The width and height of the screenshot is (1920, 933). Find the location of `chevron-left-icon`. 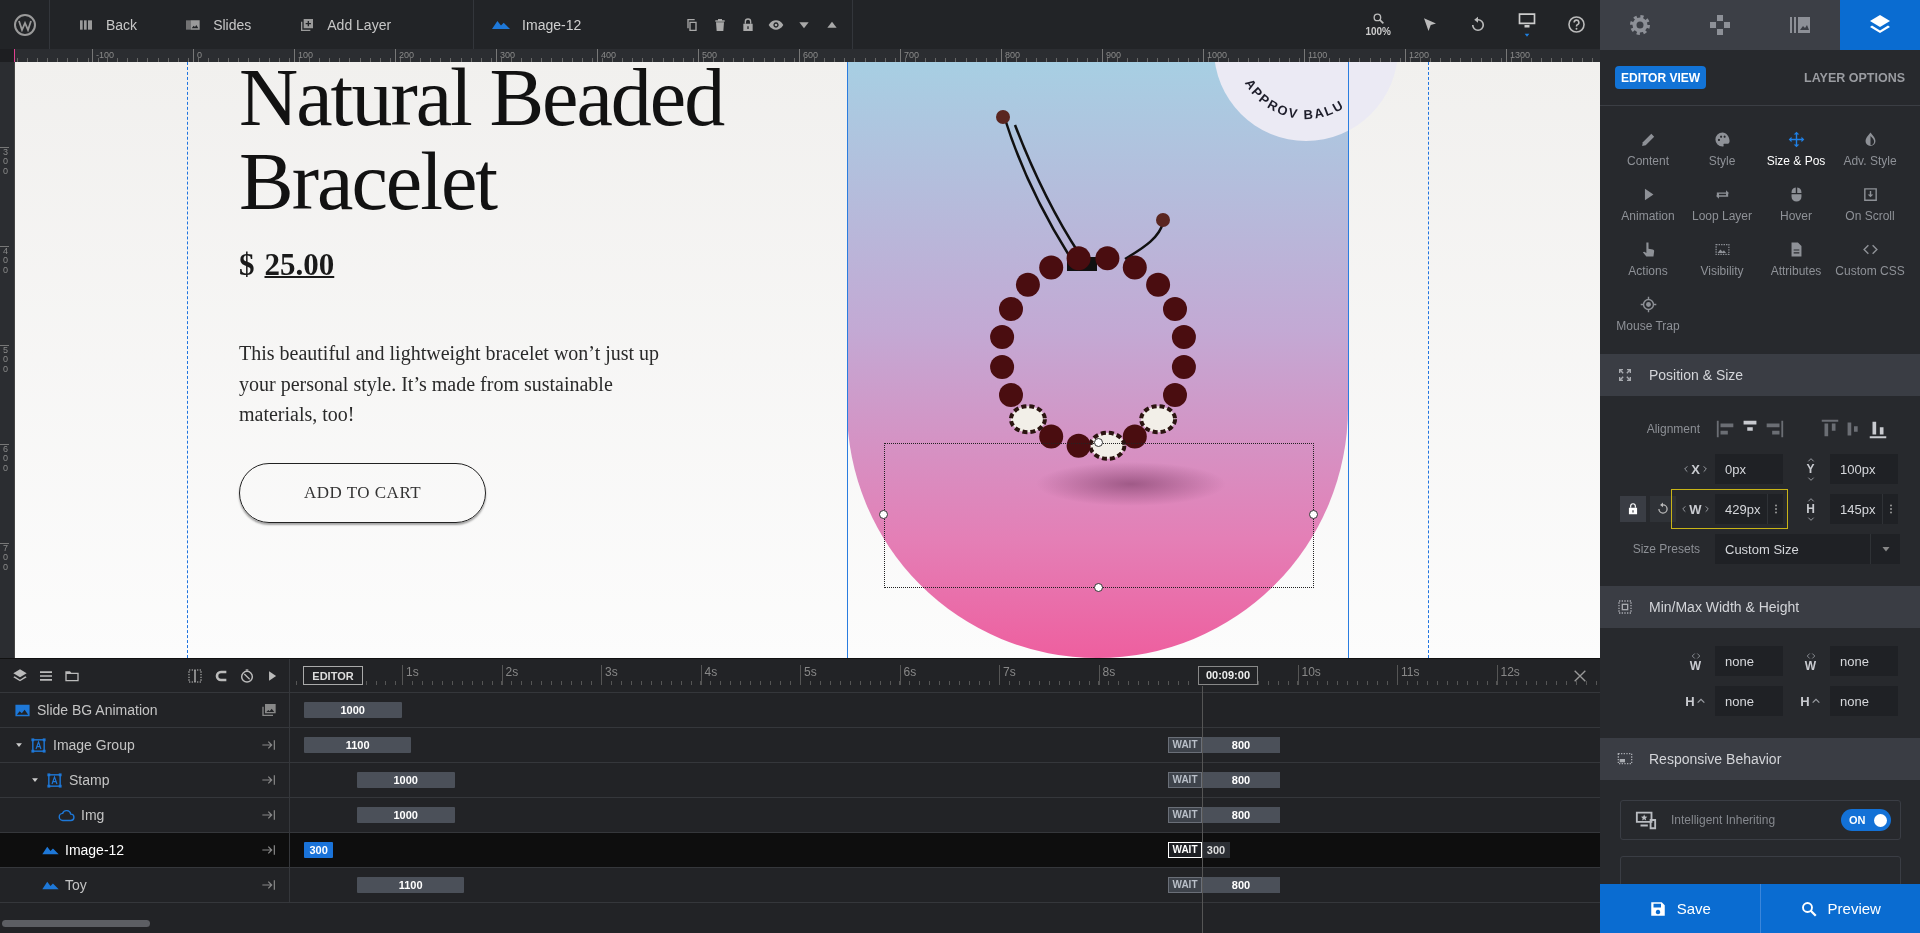

chevron-left-icon is located at coordinates (1686, 469).